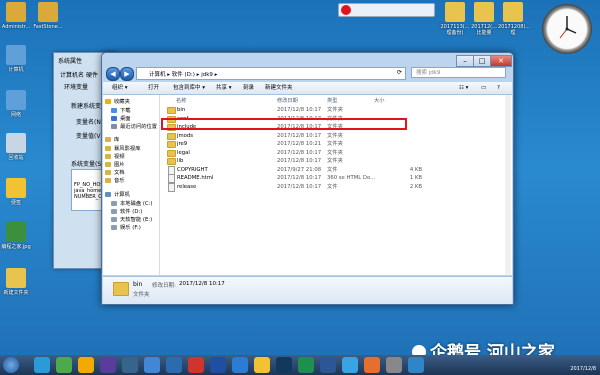 This screenshot has height=375, width=600. I want to click on desktop-icon: 计算机, so click(16, 59).